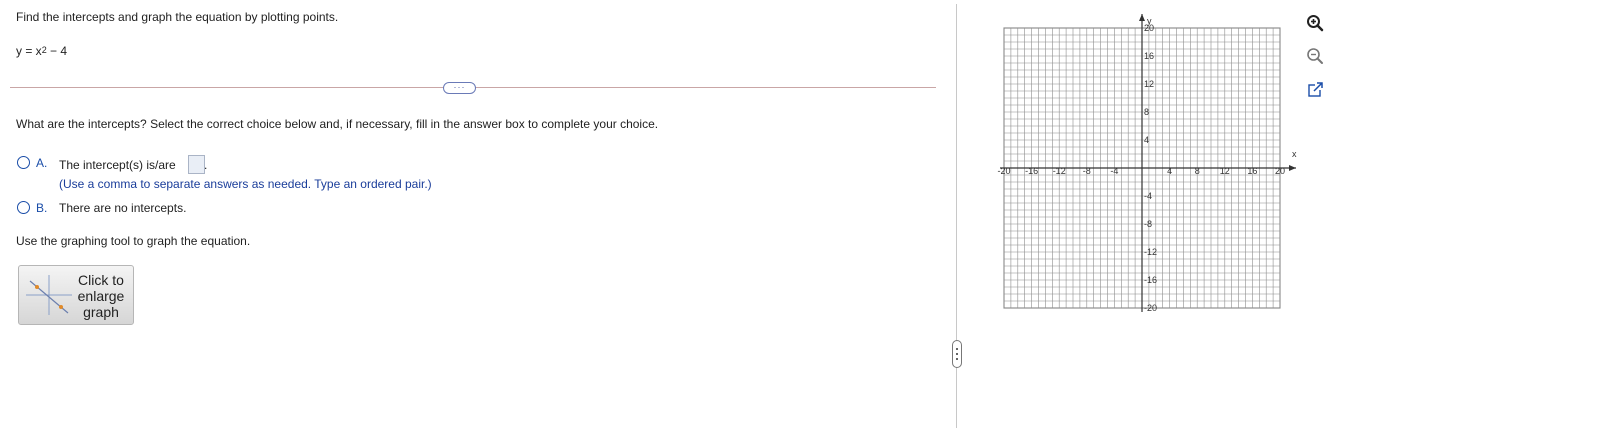  What do you see at coordinates (1169, 171) in the screenshot?
I see `x-tick-label: 4` at bounding box center [1169, 171].